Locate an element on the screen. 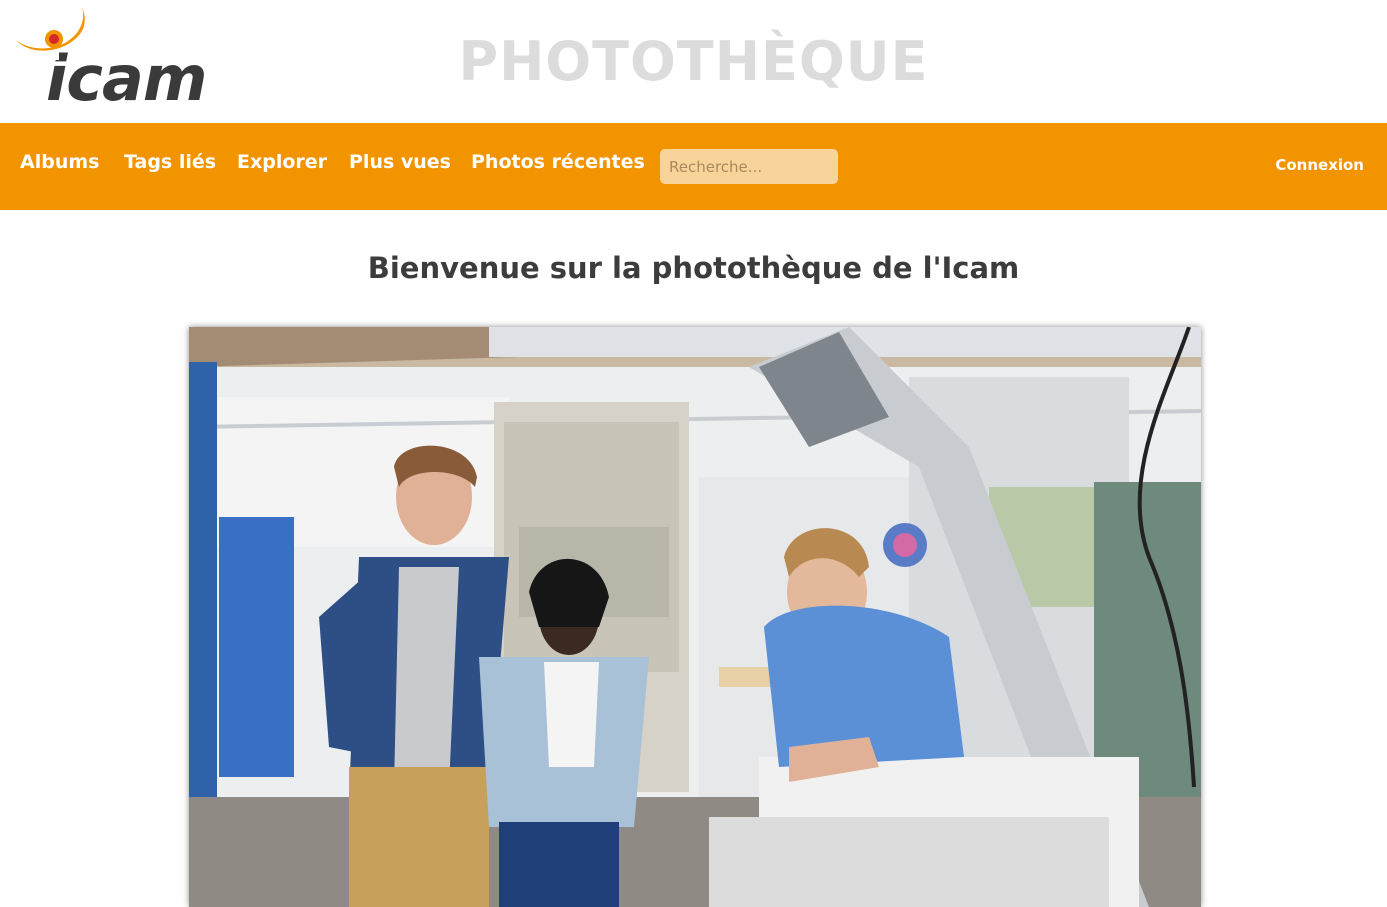 This screenshot has width=1387, height=907. nav-photos-recentes: Photos récentes is located at coordinates (558, 162).